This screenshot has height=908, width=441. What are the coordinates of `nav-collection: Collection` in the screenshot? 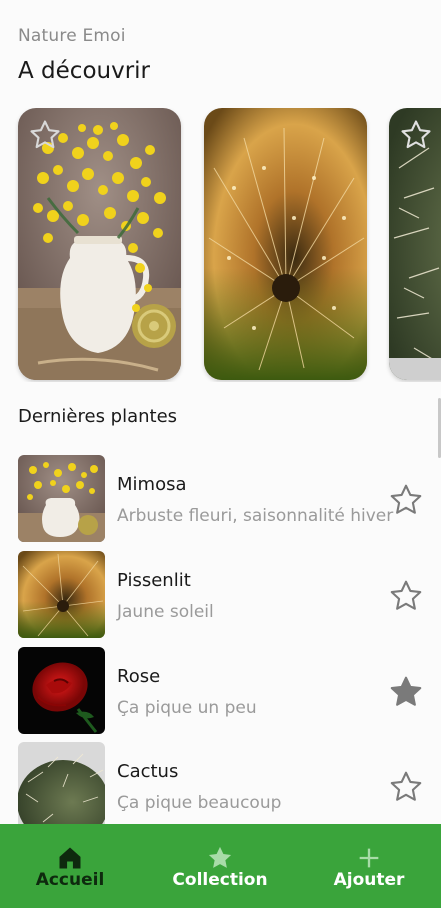 It's located at (220, 866).